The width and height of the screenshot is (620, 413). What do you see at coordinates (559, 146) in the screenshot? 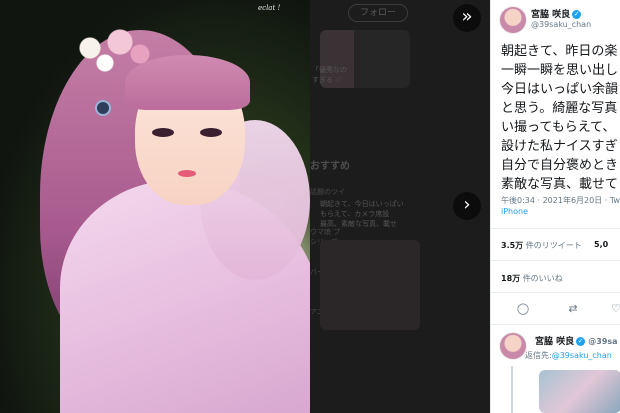
I see `tweet-line: 設けた私ナイスすぎ` at bounding box center [559, 146].